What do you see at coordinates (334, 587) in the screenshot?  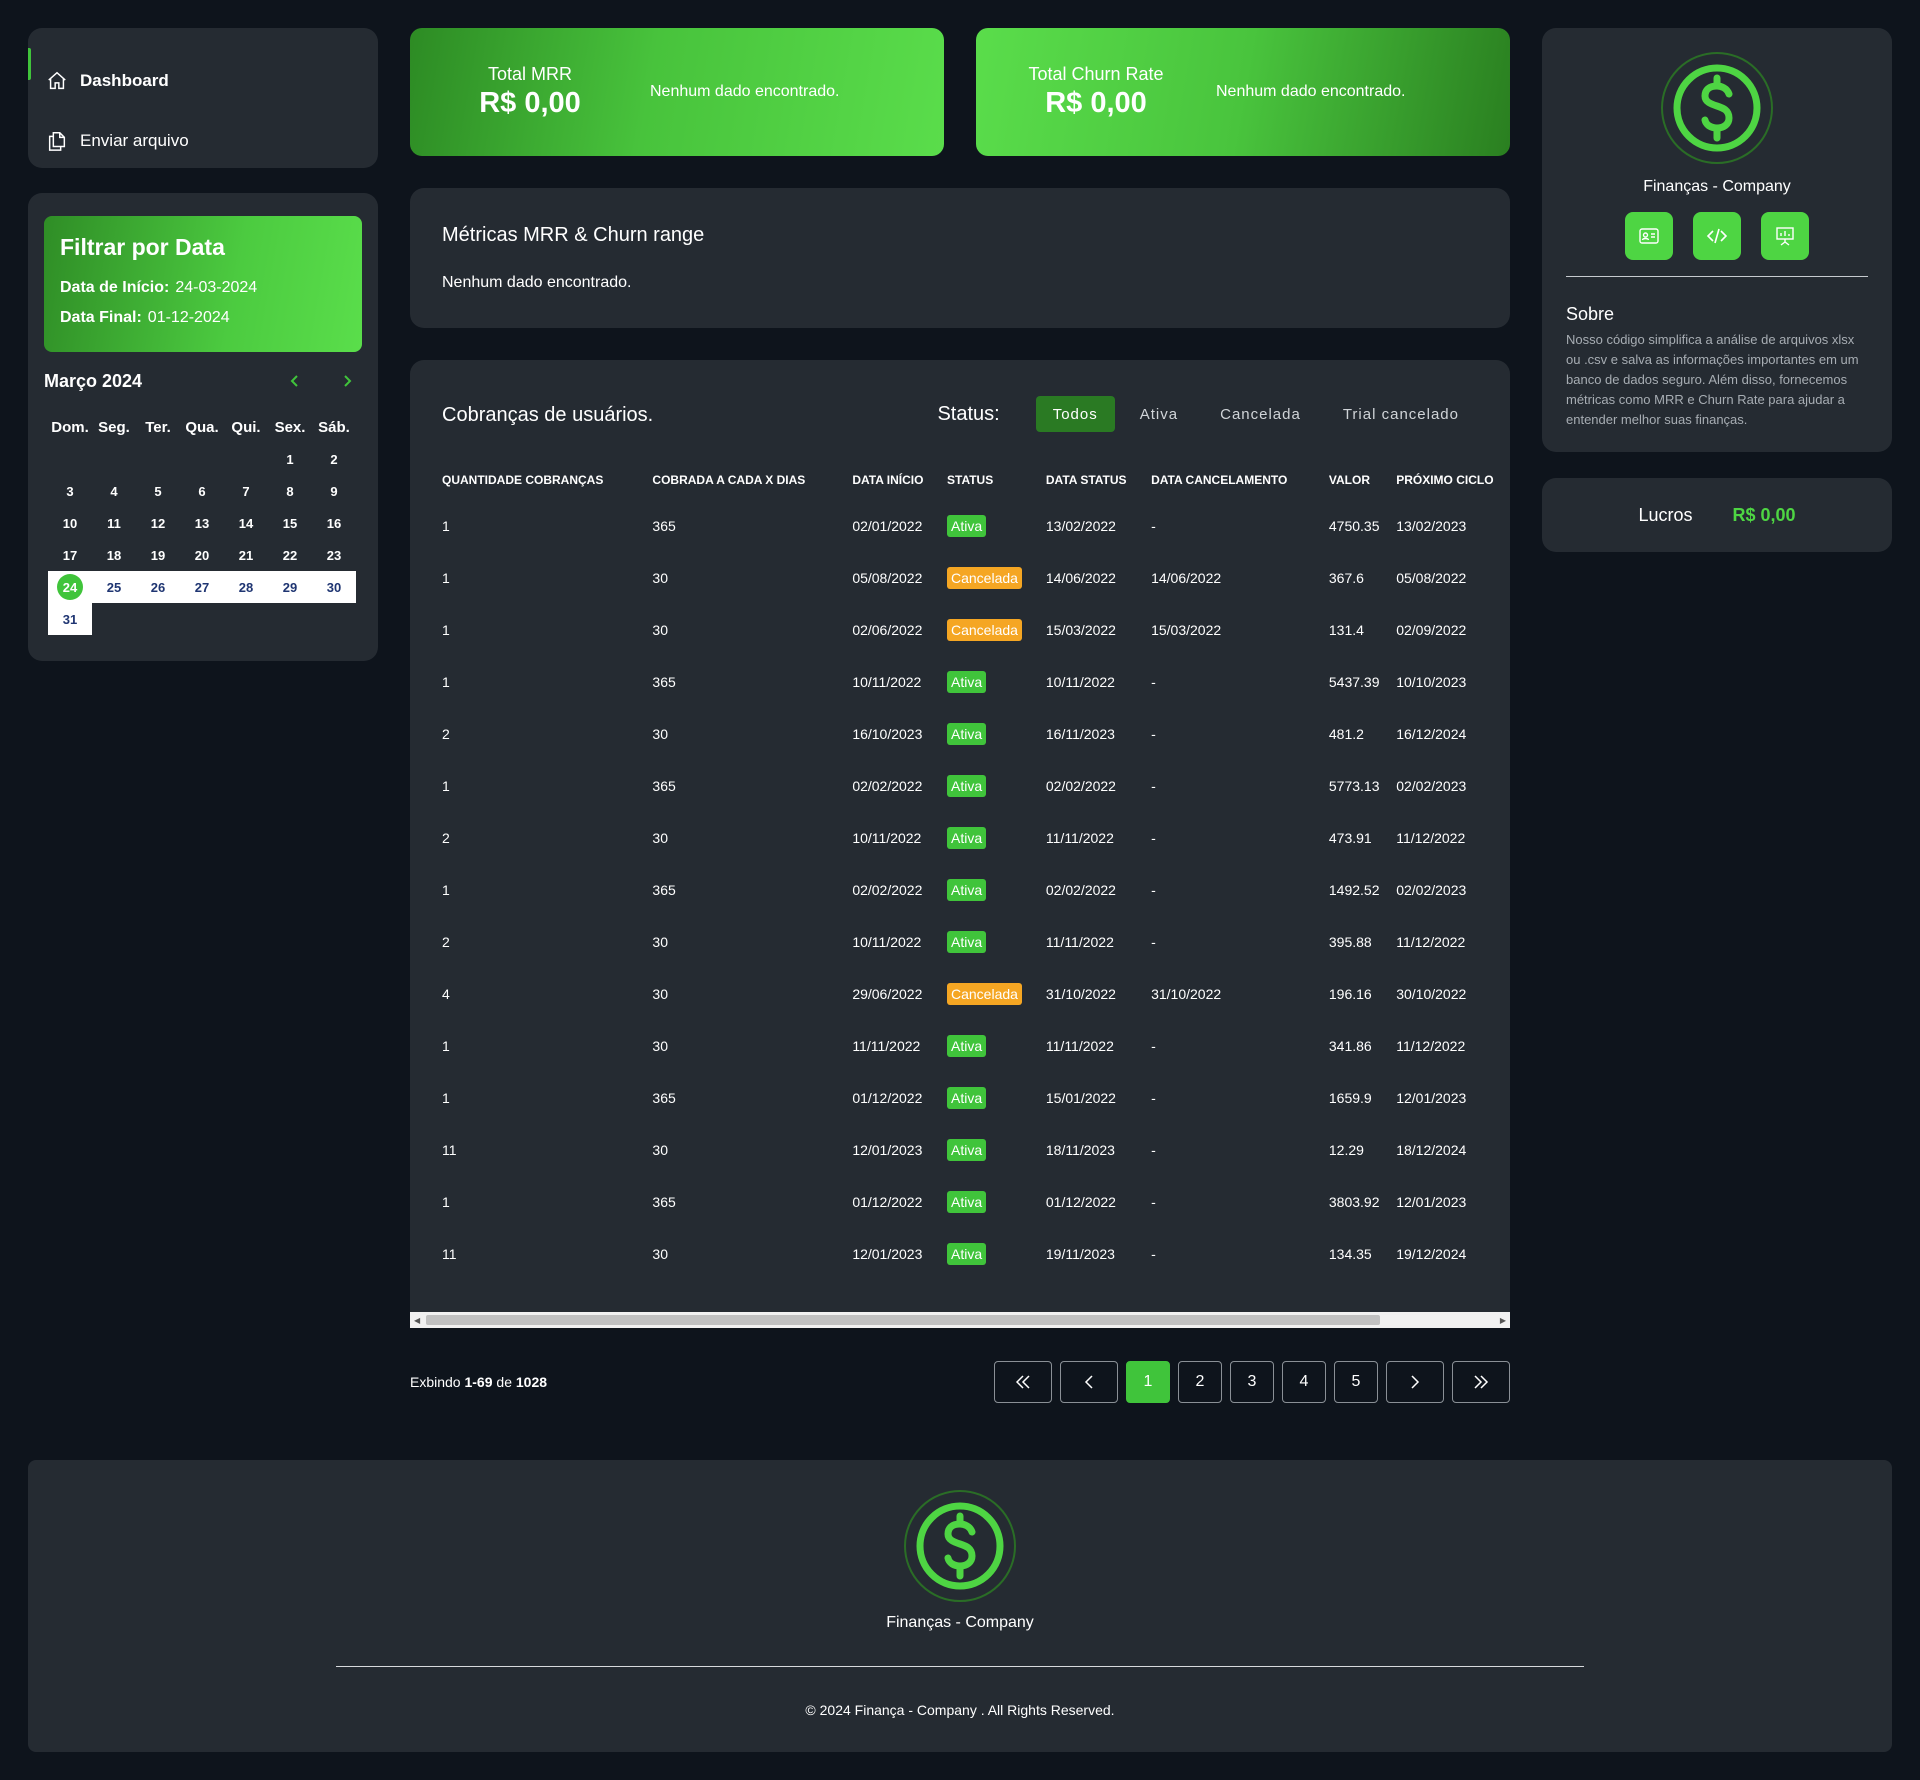 I see `calendar-day: 30` at bounding box center [334, 587].